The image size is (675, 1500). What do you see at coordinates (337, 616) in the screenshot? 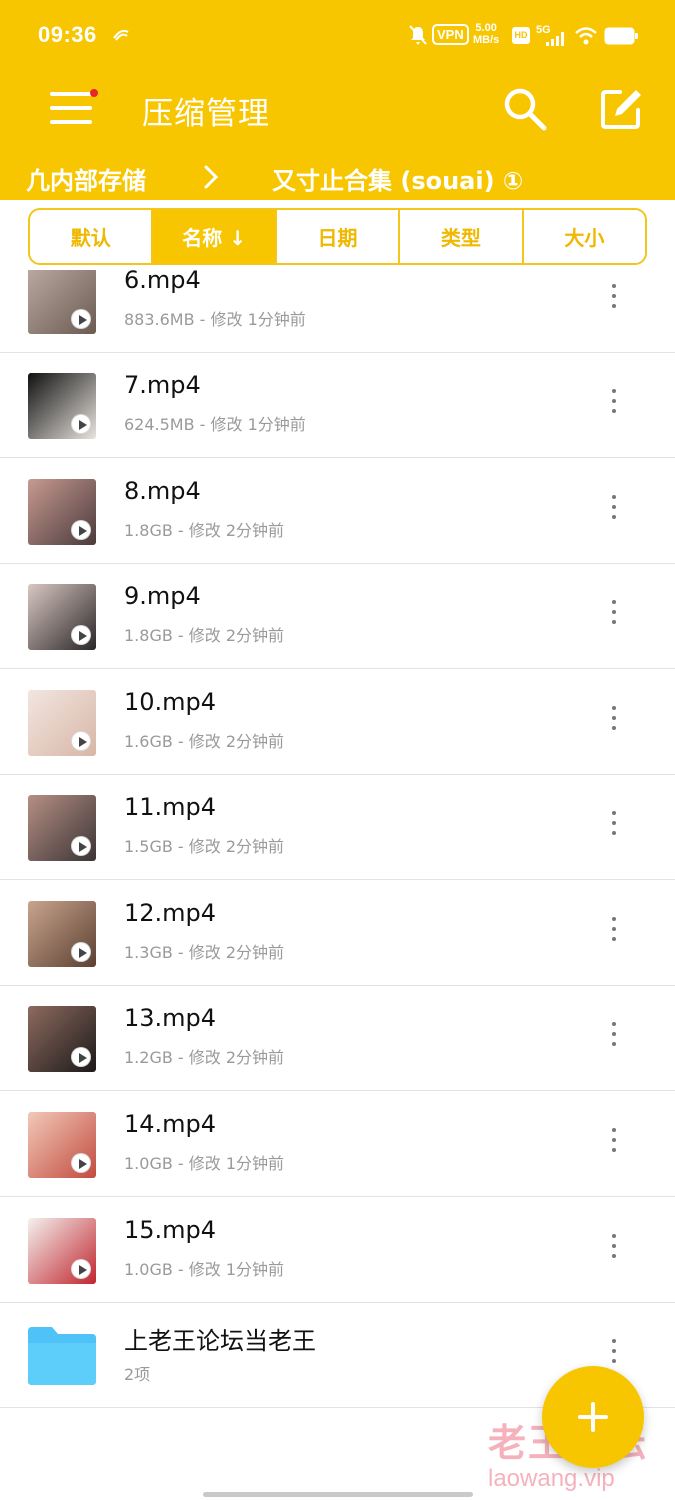
I see `file-row: 9.mp4 1.8GB - 修改 2分钟前` at bounding box center [337, 616].